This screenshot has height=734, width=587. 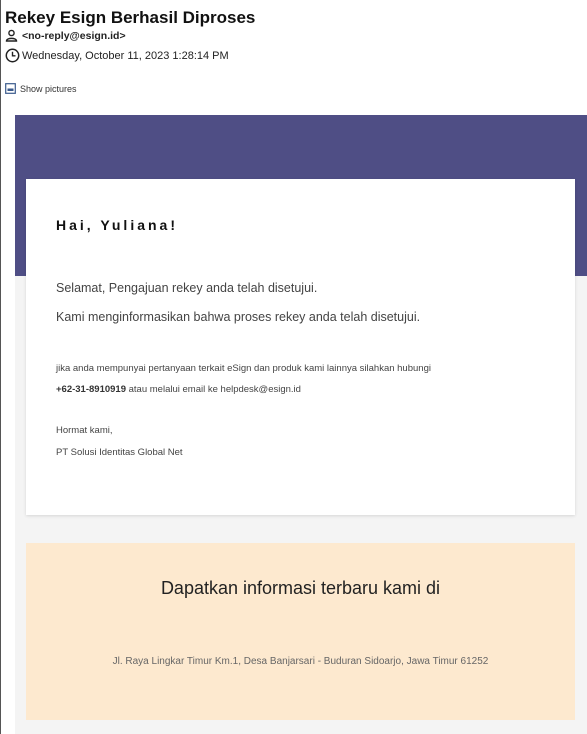 I want to click on greeting: Hai, Yuliana!, so click(x=117, y=225).